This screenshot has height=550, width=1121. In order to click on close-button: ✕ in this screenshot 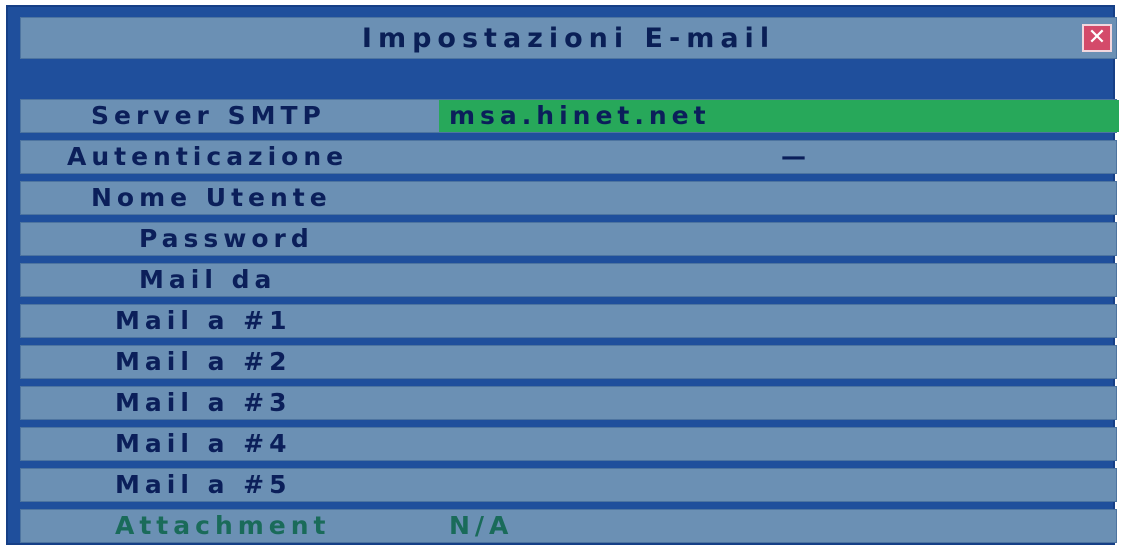, I will do `click(1097, 38)`.